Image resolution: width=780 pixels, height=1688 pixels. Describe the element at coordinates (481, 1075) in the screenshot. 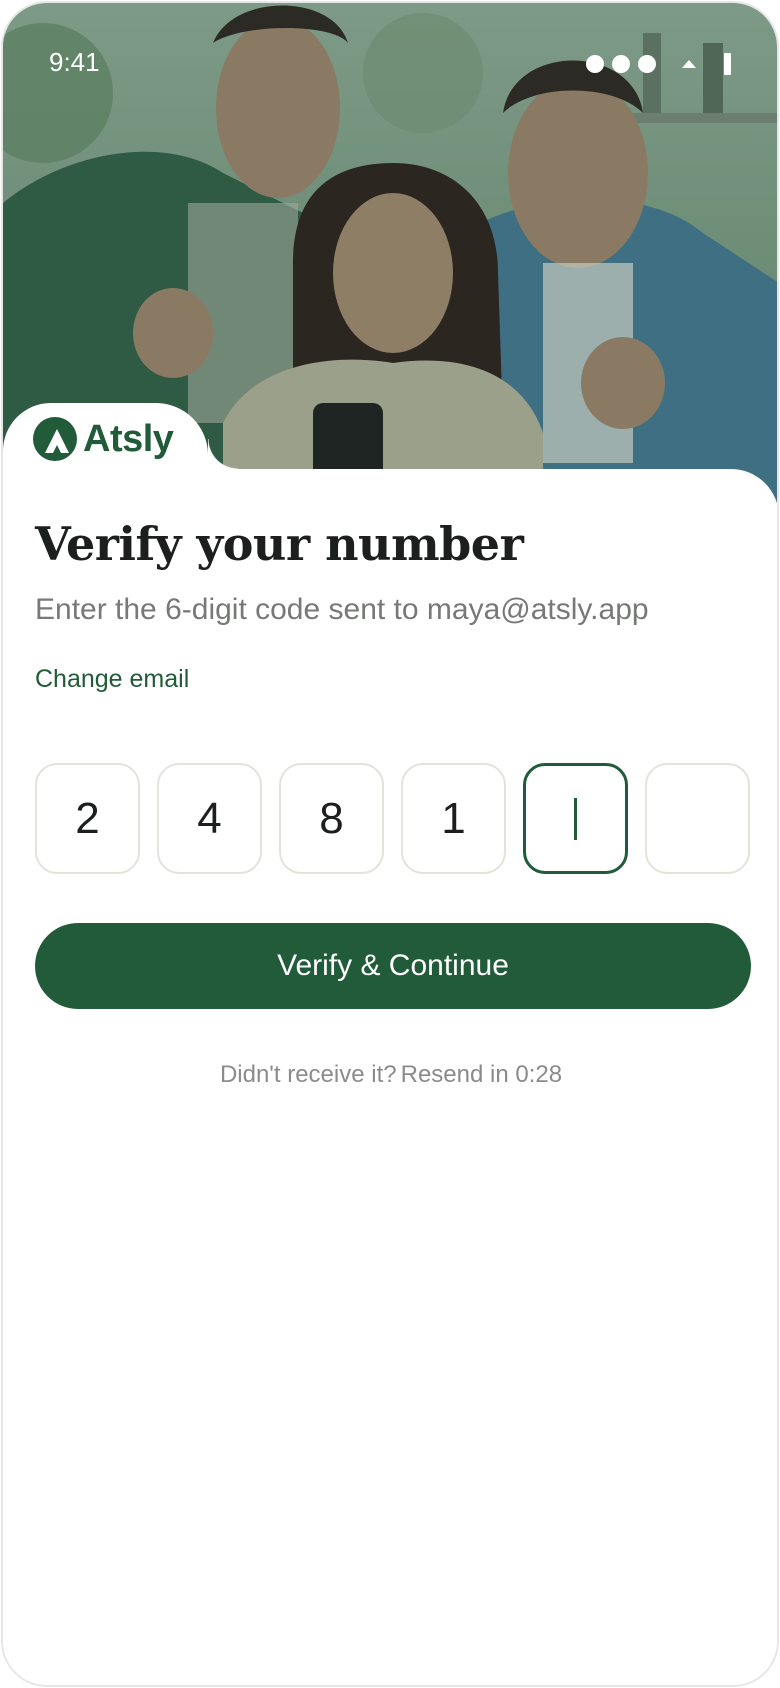

I see `resend-countdown: Resend in 0:28` at that location.